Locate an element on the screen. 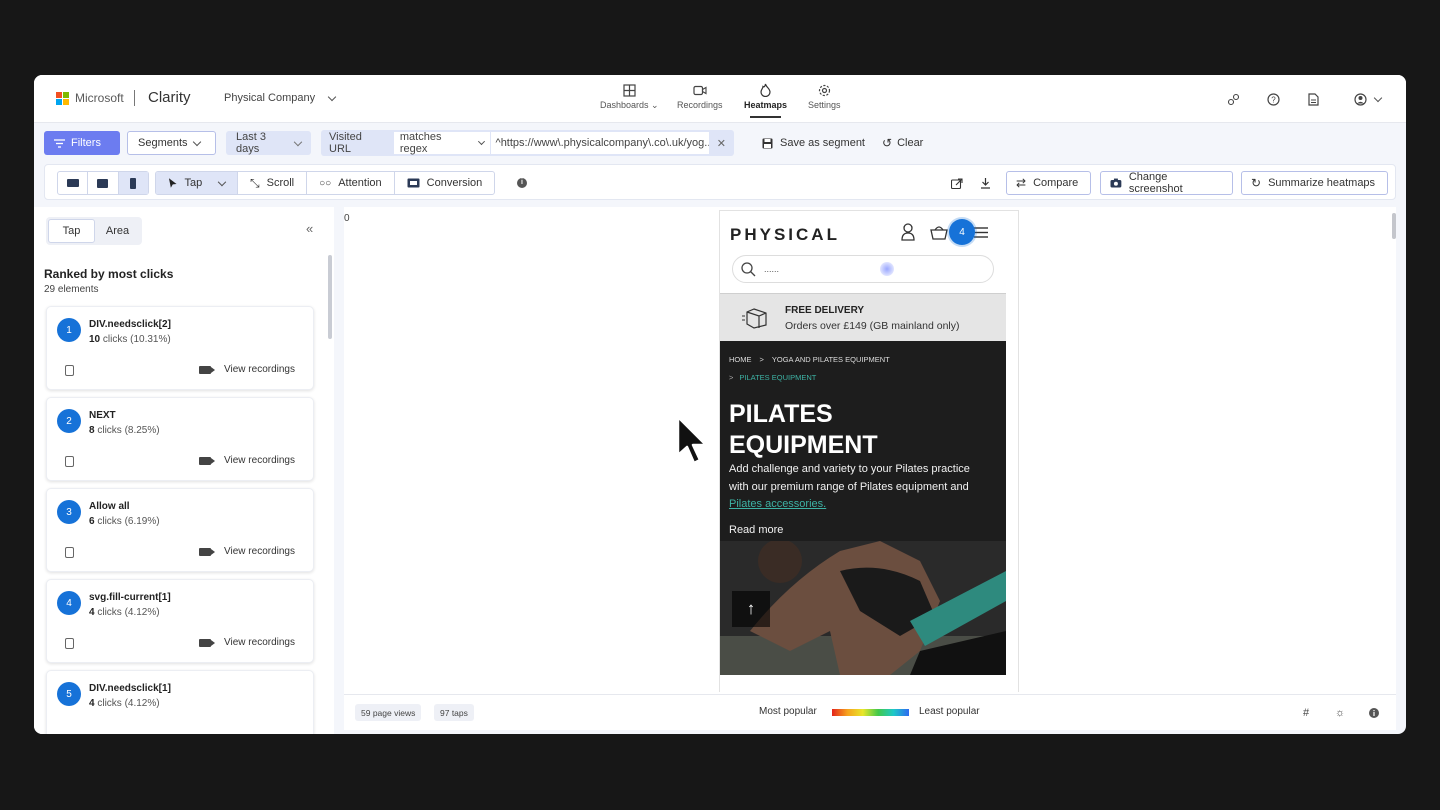 The width and height of the screenshot is (1440, 810). account-menu is located at coordinates (1367, 99).